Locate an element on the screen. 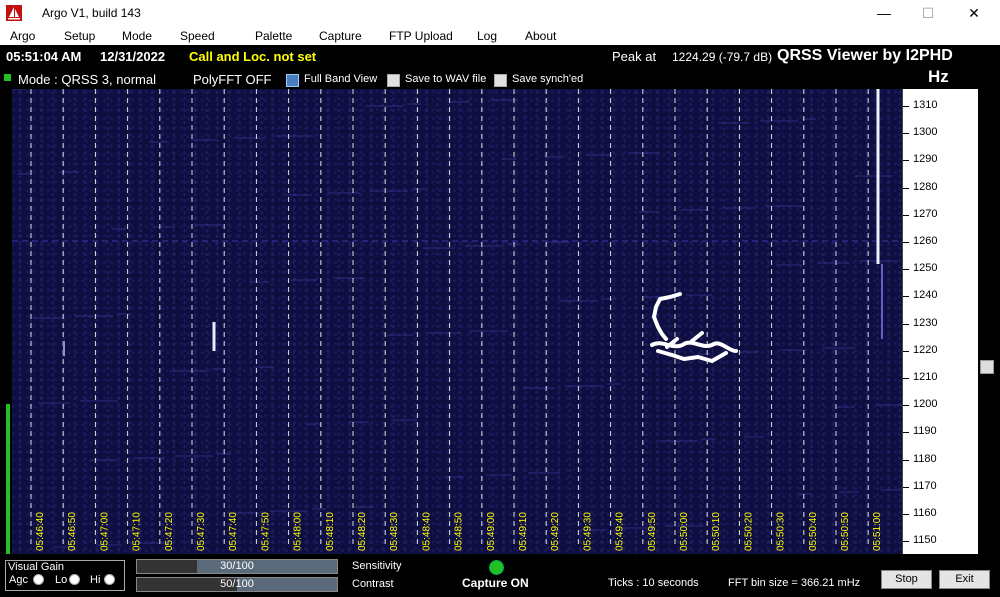 The height and width of the screenshot is (597, 1000). visual-gain-label: Visual Gain is located at coordinates (36, 567).